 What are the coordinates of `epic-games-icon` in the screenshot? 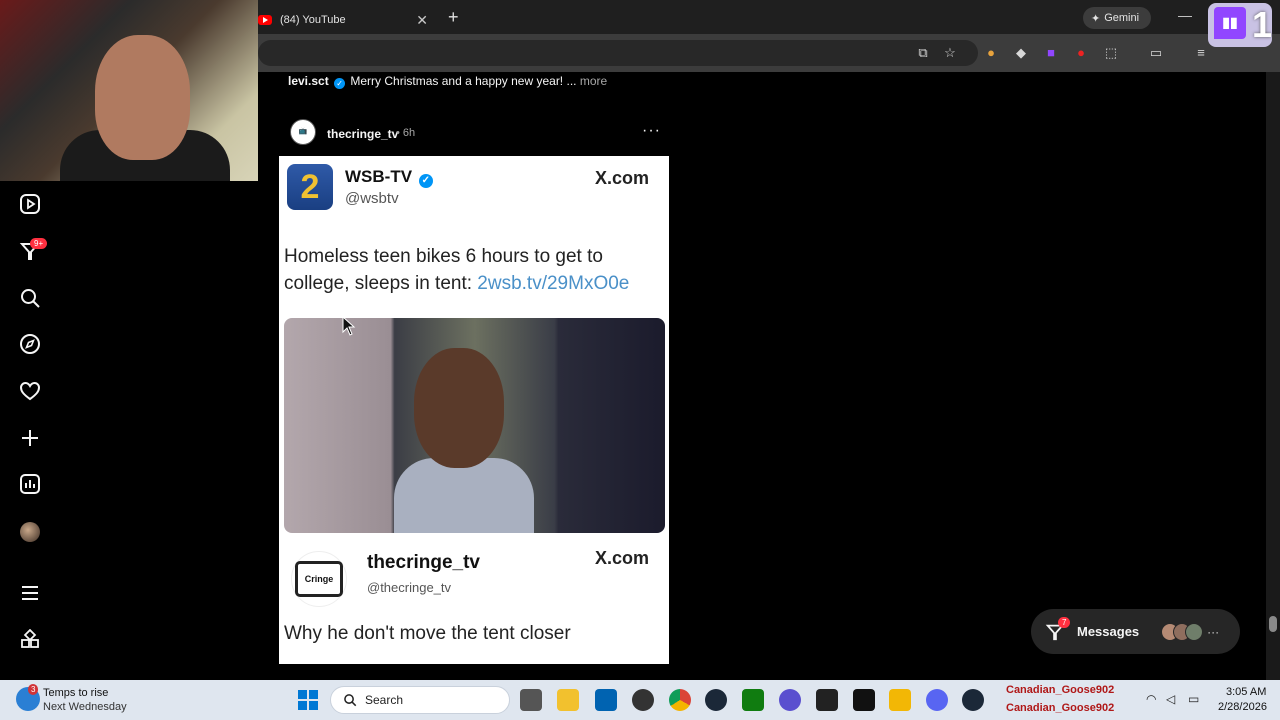 It's located at (864, 700).